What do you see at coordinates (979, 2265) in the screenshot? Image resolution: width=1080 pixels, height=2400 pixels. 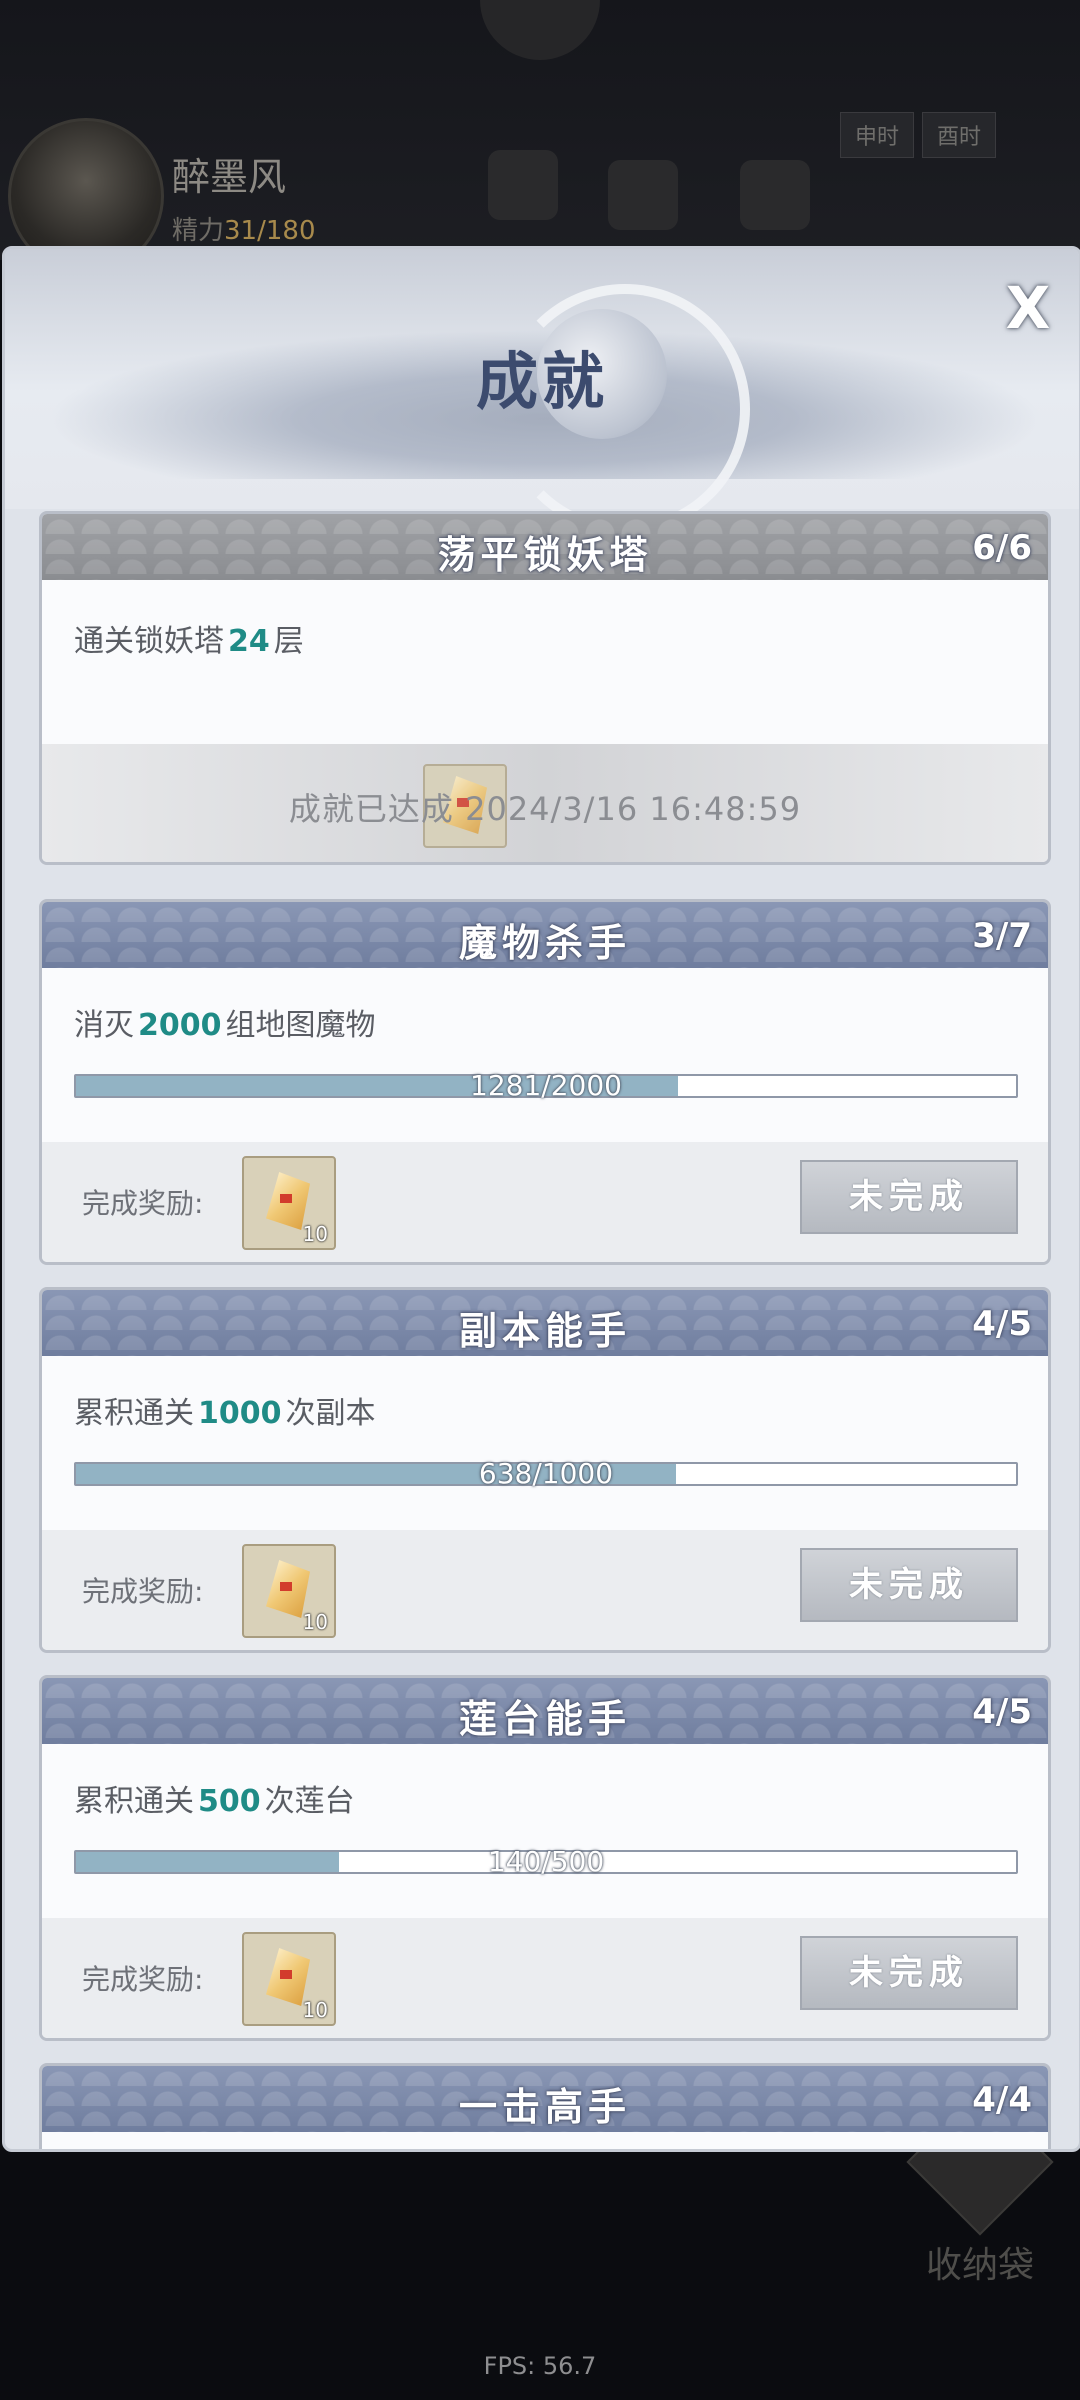 I see `bag-label: 收纳袋` at bounding box center [979, 2265].